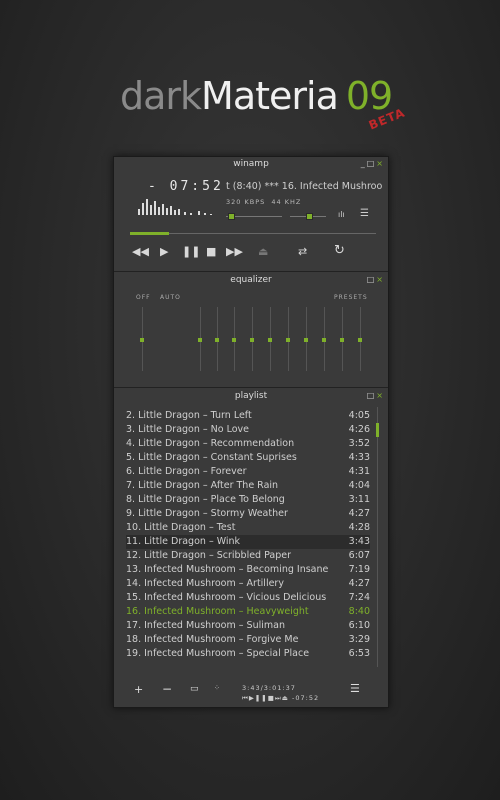 The width and height of the screenshot is (500, 800). Describe the element at coordinates (177, 206) in the screenshot. I see `visualizer` at that location.